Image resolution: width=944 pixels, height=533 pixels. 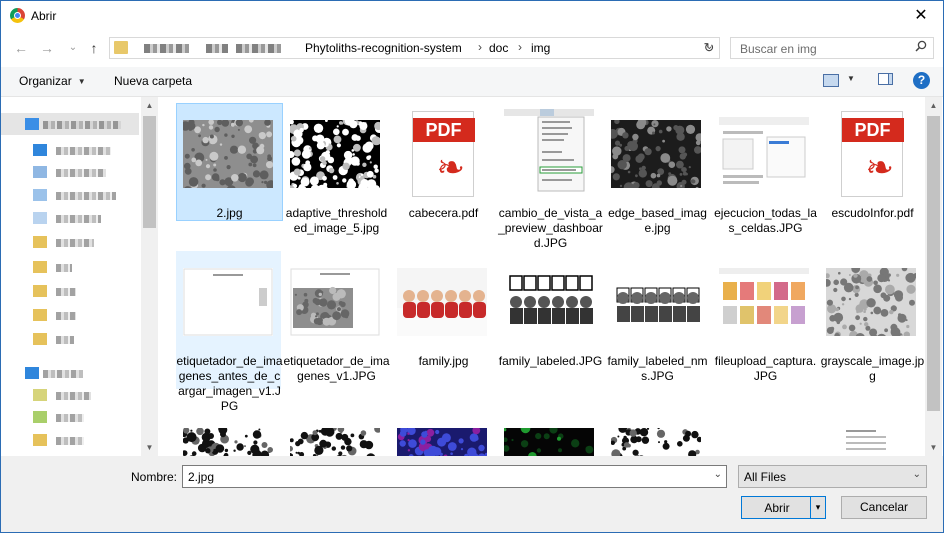 What do you see at coordinates (454, 476) in the screenshot?
I see `filename-combobox: 2.jpg ⌄` at bounding box center [454, 476].